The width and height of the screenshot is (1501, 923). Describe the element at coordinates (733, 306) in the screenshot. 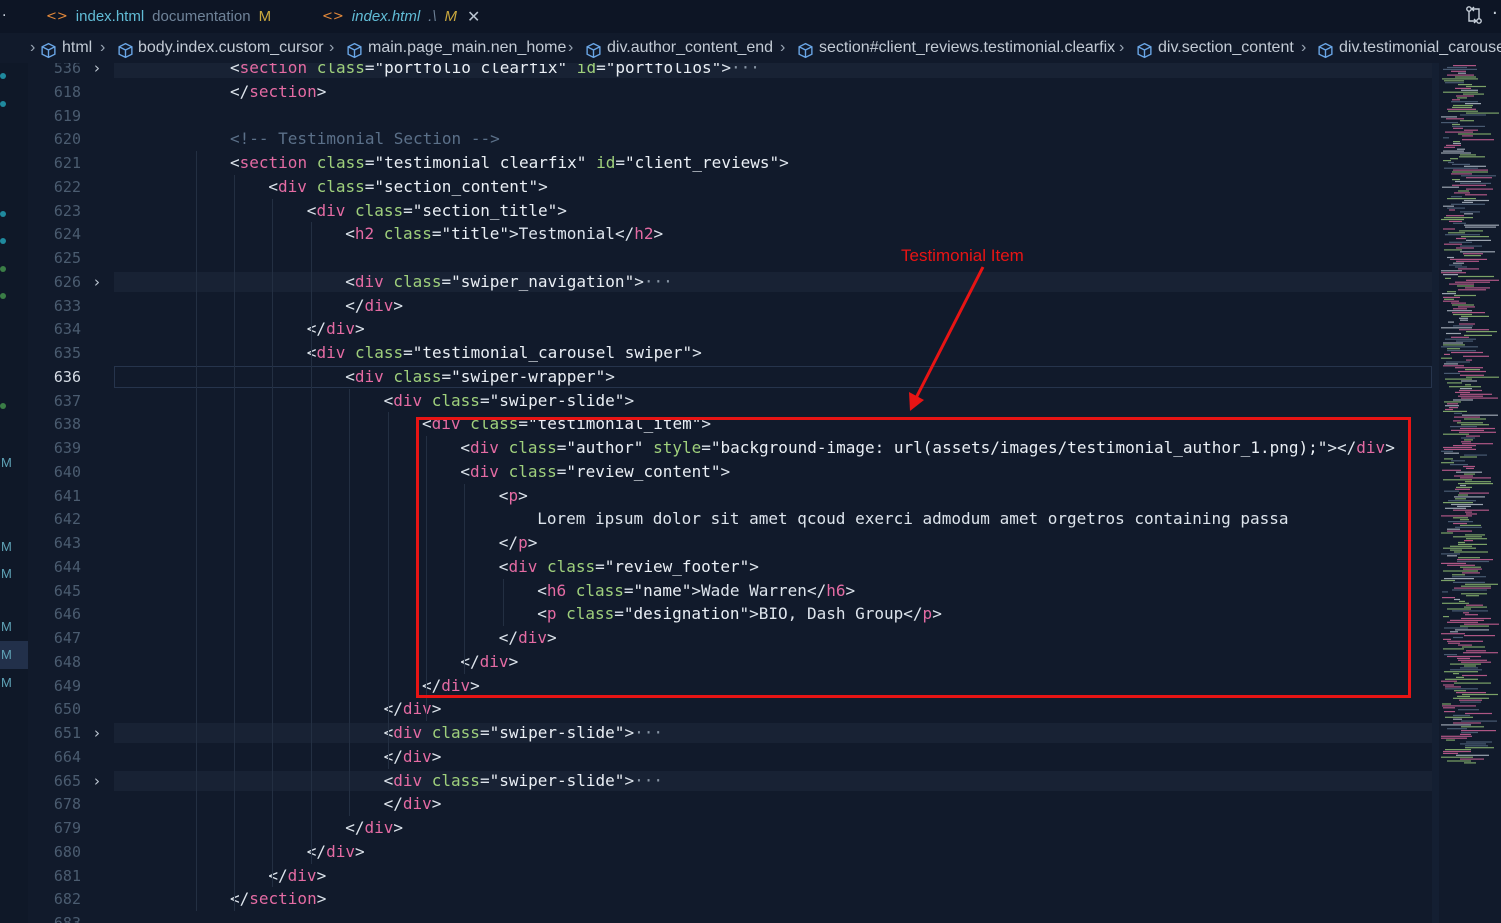

I see `code-line: 633 </div>` at that location.